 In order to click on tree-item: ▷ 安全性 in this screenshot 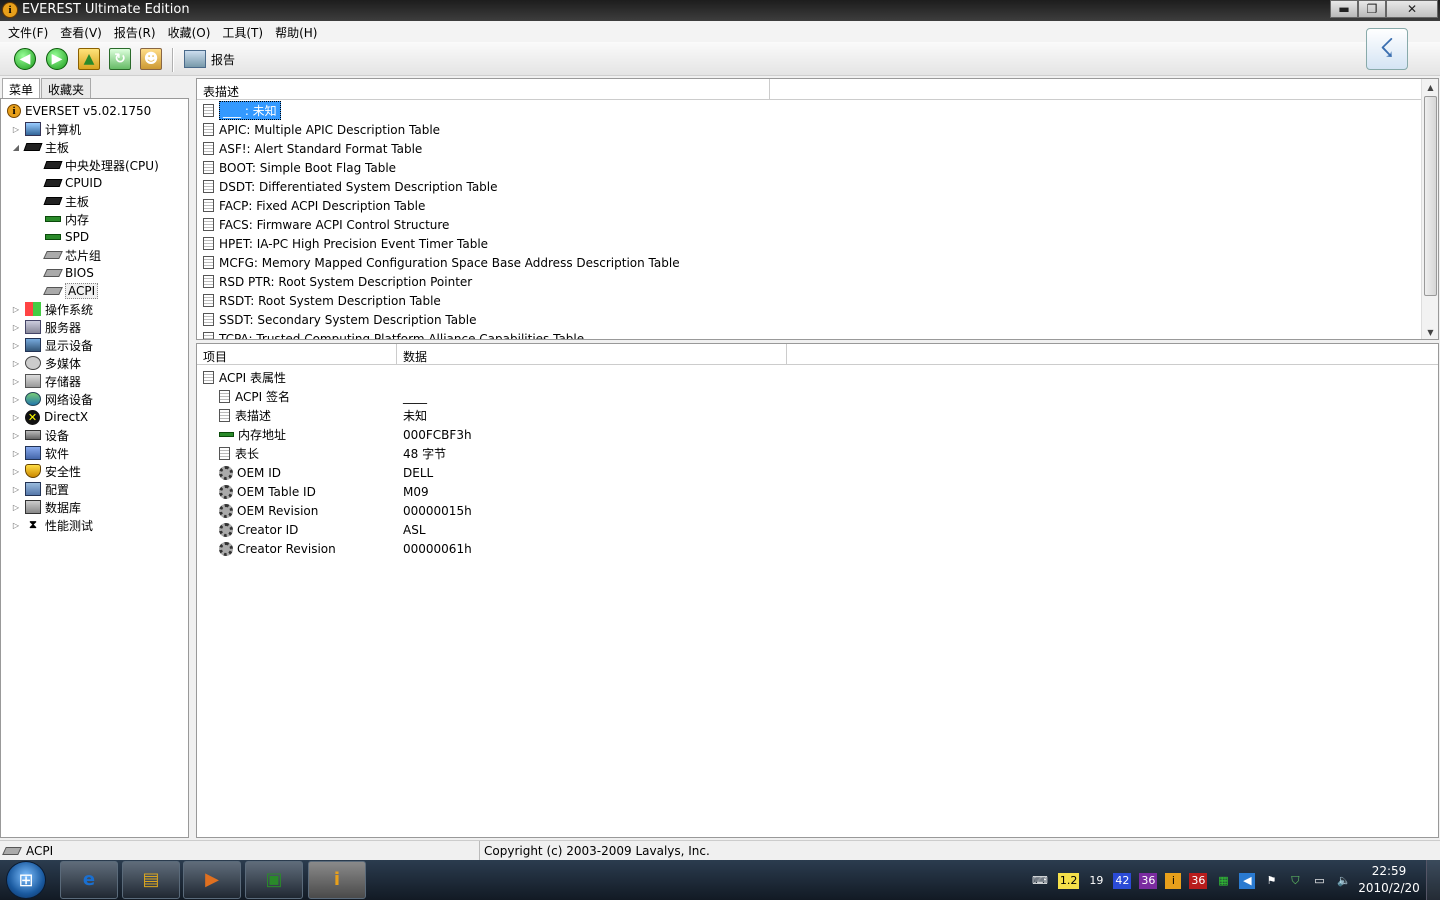, I will do `click(46, 471)`.